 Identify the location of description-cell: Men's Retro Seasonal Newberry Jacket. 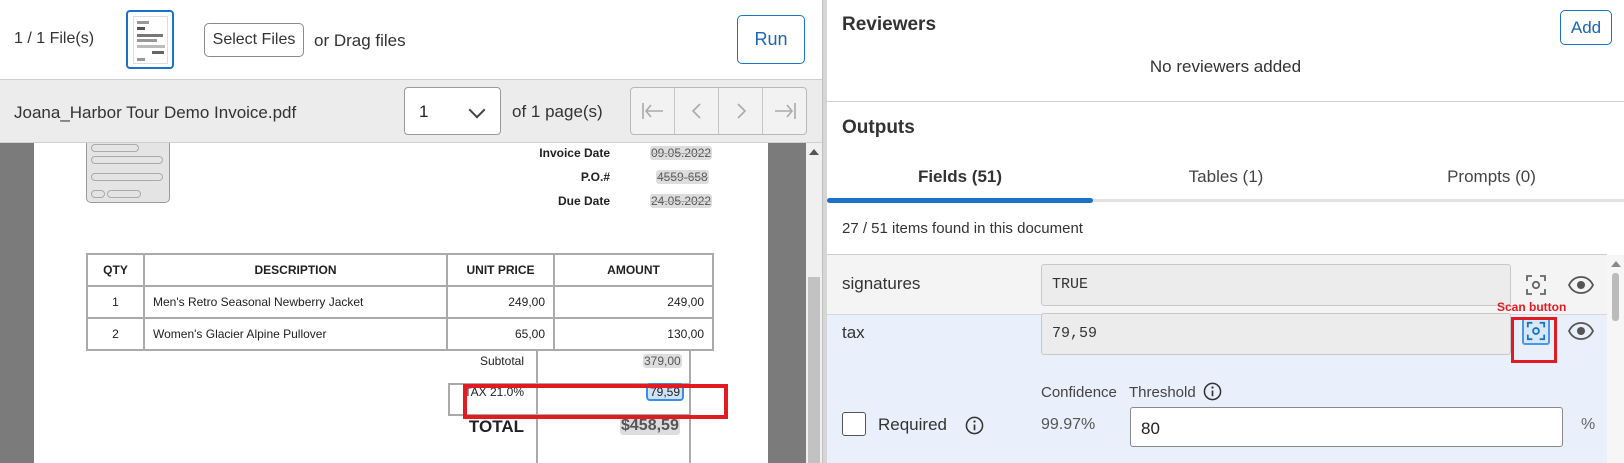
(295, 302).